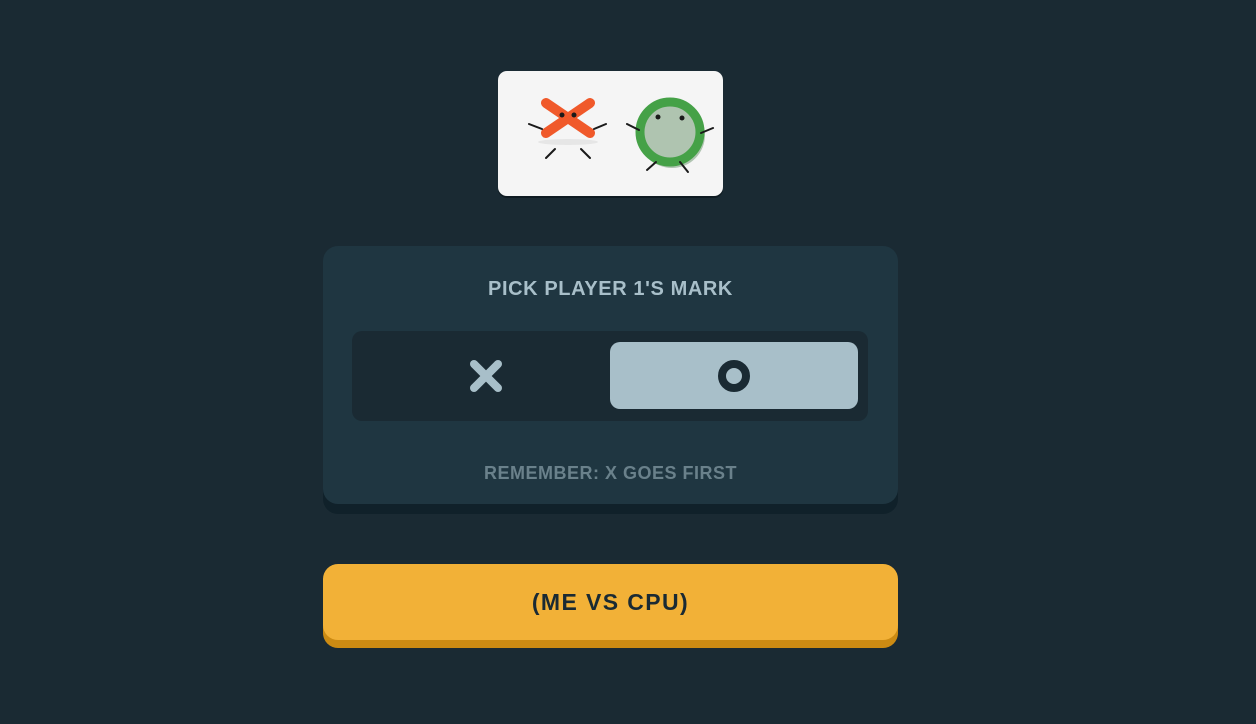 Image resolution: width=1256 pixels, height=724 pixels. I want to click on logo, so click(610, 133).